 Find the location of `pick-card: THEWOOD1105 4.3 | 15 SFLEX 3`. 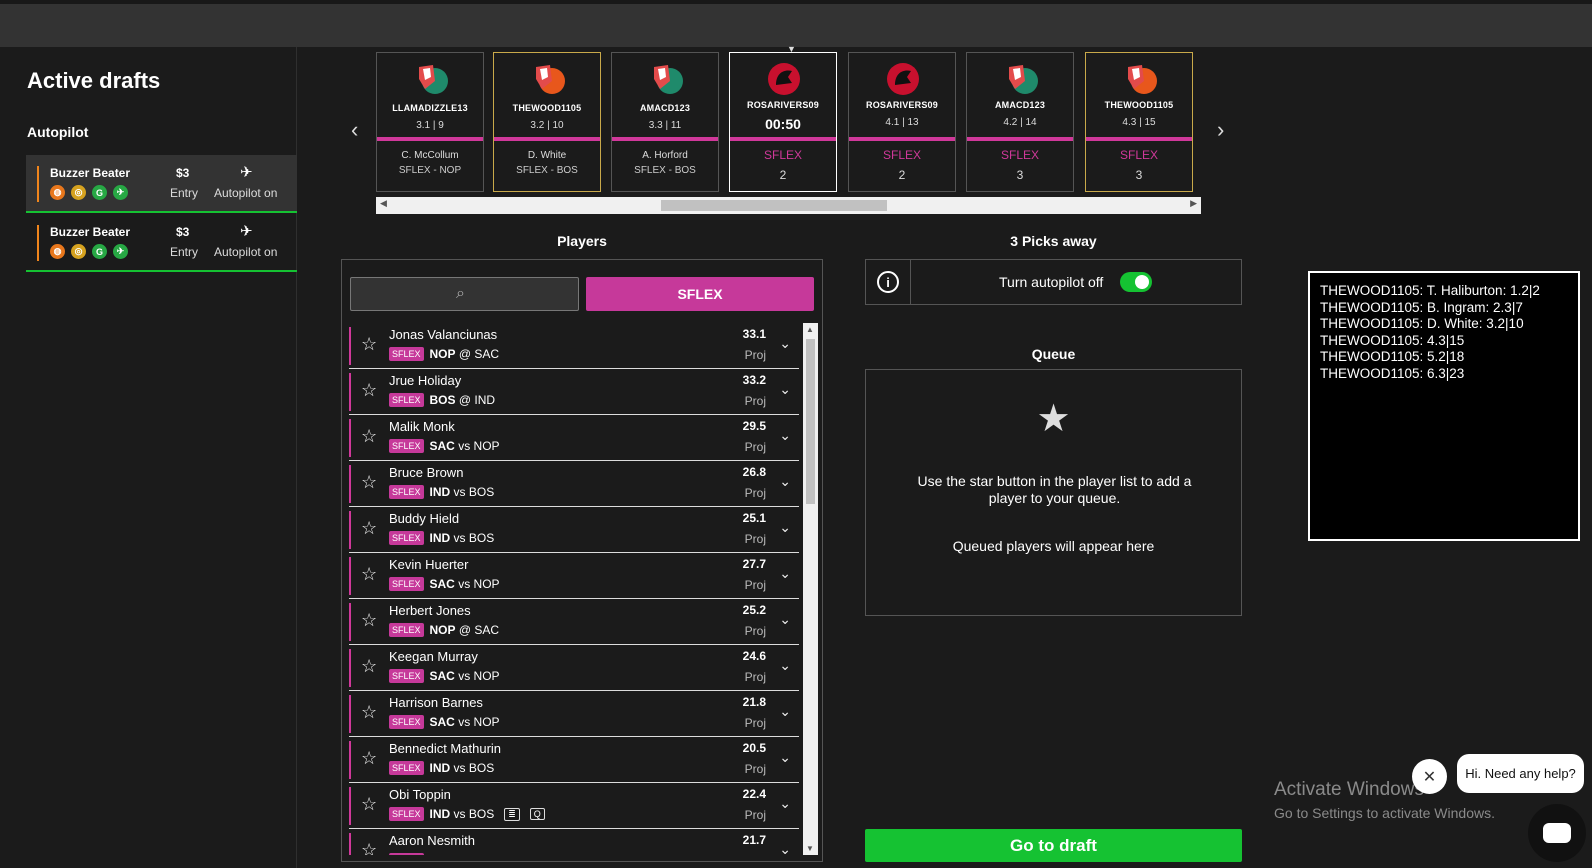

pick-card: THEWOOD1105 4.3 | 15 SFLEX 3 is located at coordinates (1139, 122).